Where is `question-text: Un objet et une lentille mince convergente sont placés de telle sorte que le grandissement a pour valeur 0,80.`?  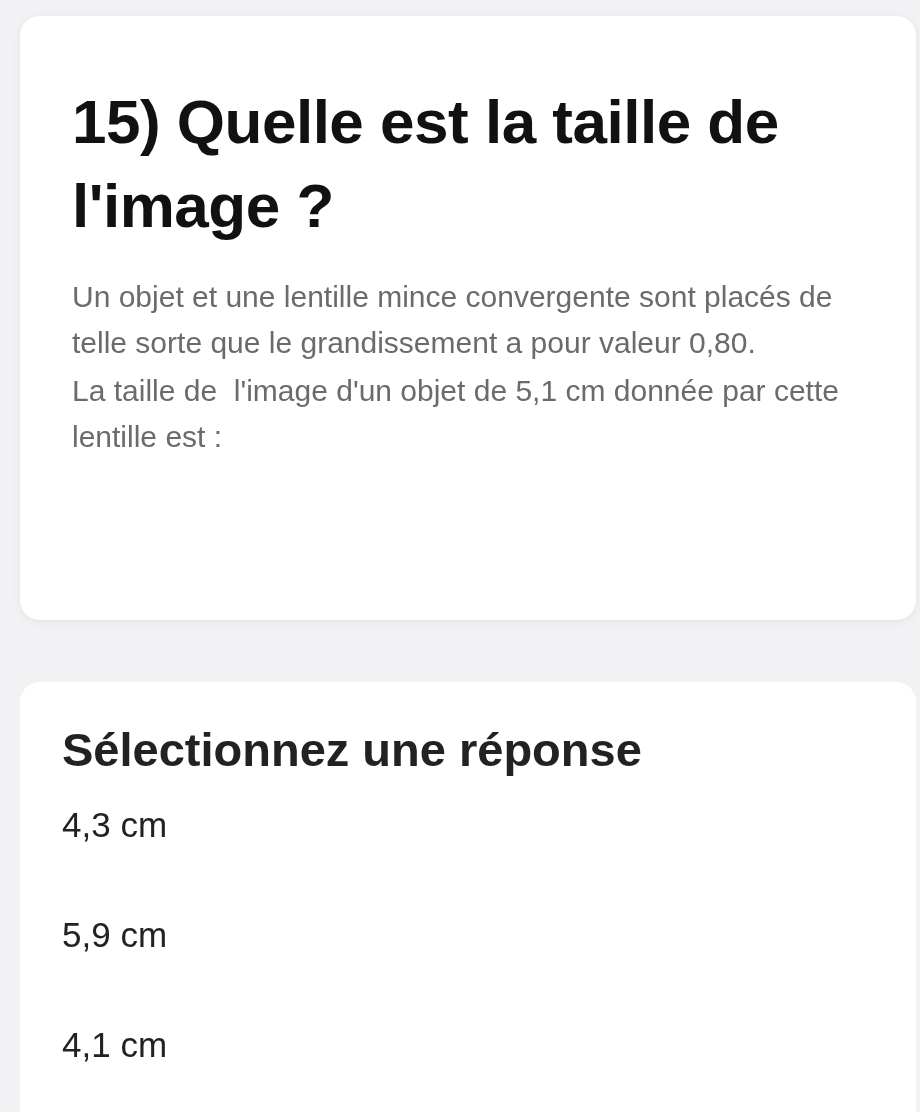
question-text: Un objet et une lentille mince convergente sont placés de telle sorte que le grandissement a pour valeur 0,80. is located at coordinates (453, 320).